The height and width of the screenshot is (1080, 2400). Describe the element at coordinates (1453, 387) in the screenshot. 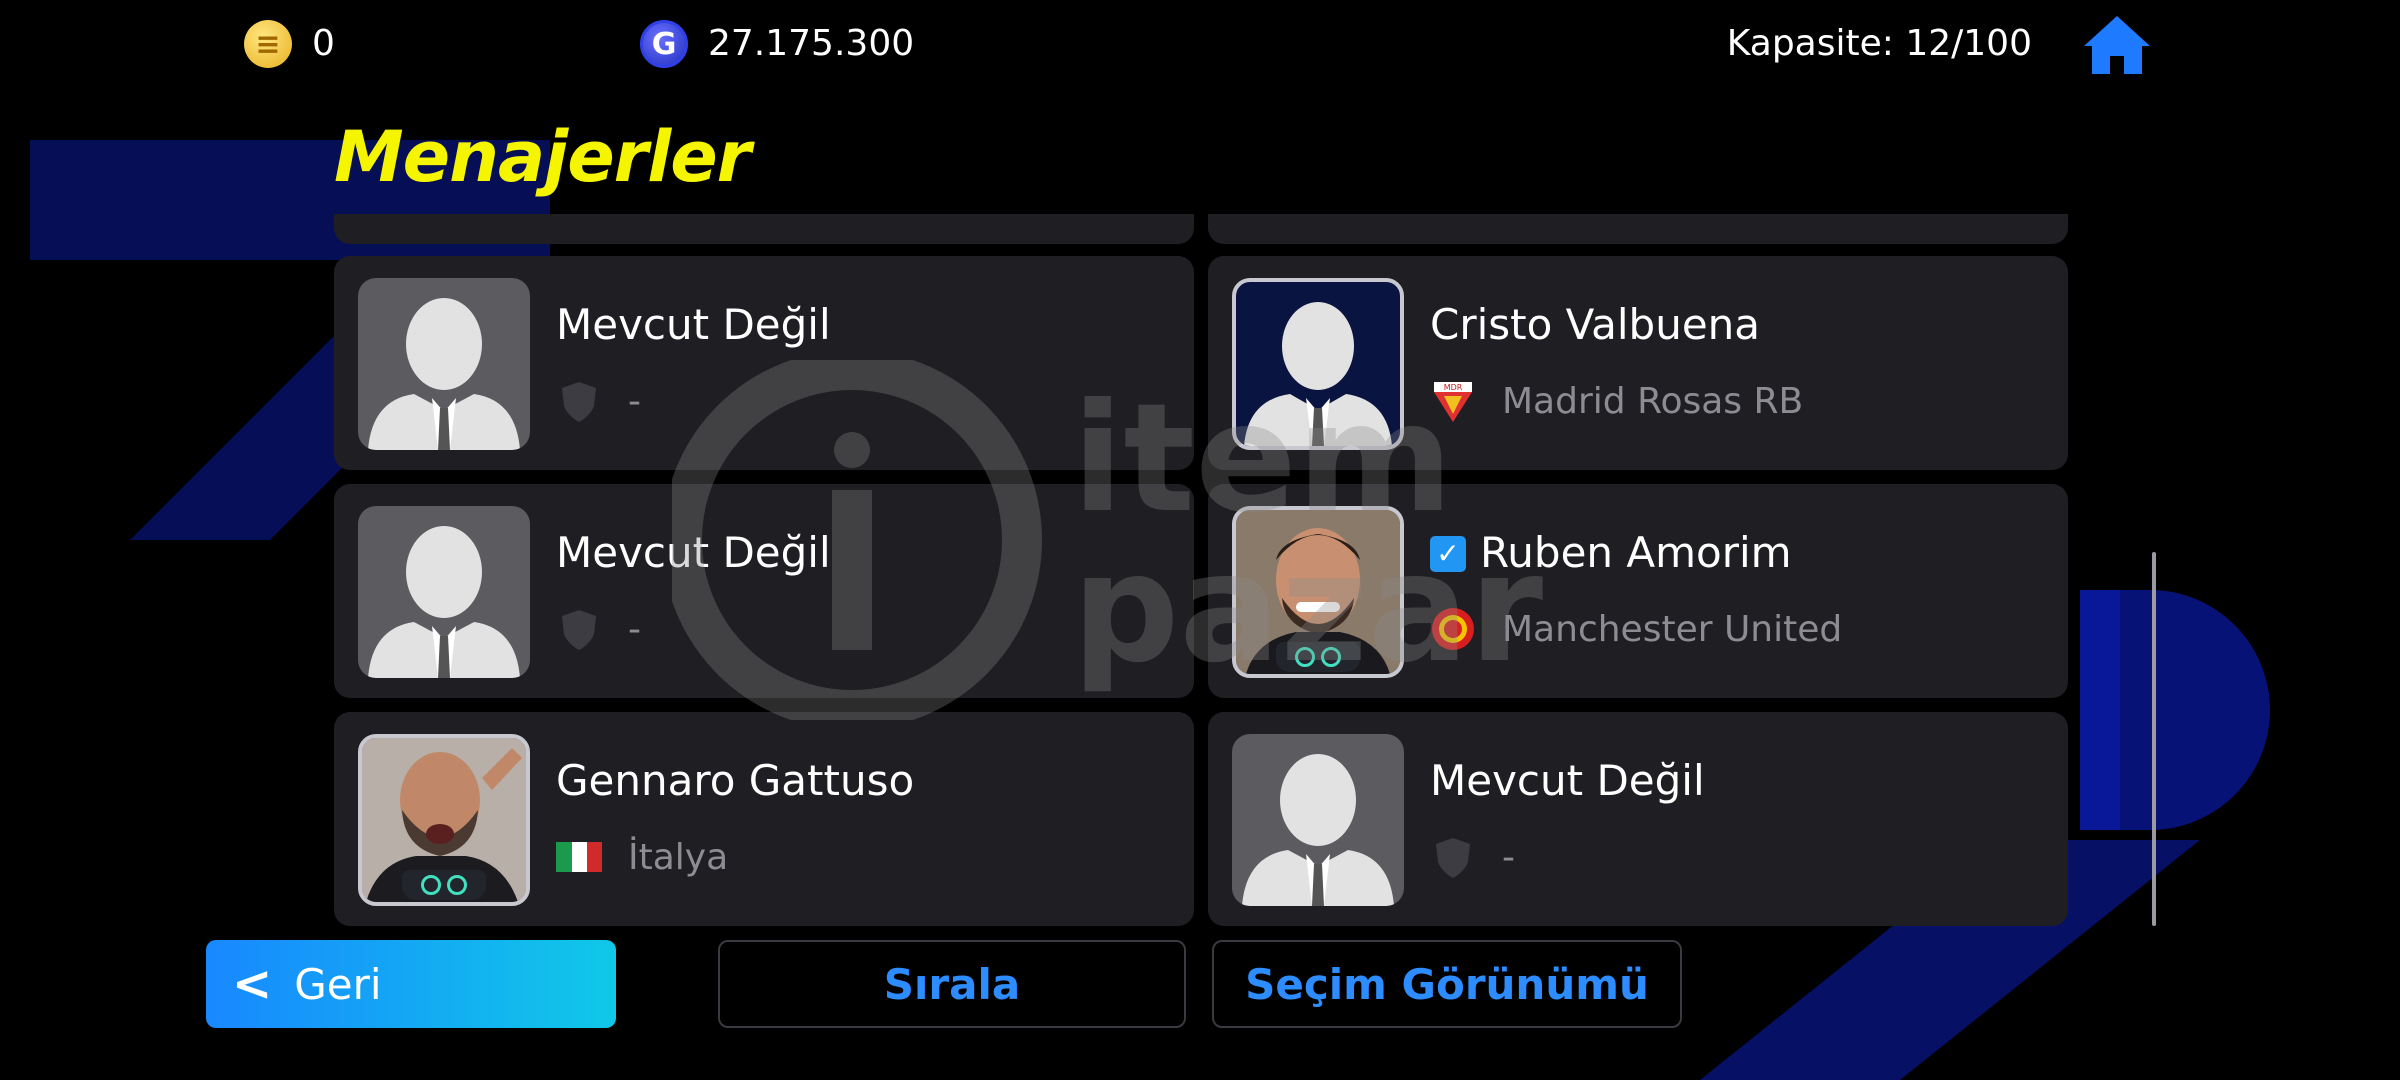

I see `svg-text: MDR` at that location.